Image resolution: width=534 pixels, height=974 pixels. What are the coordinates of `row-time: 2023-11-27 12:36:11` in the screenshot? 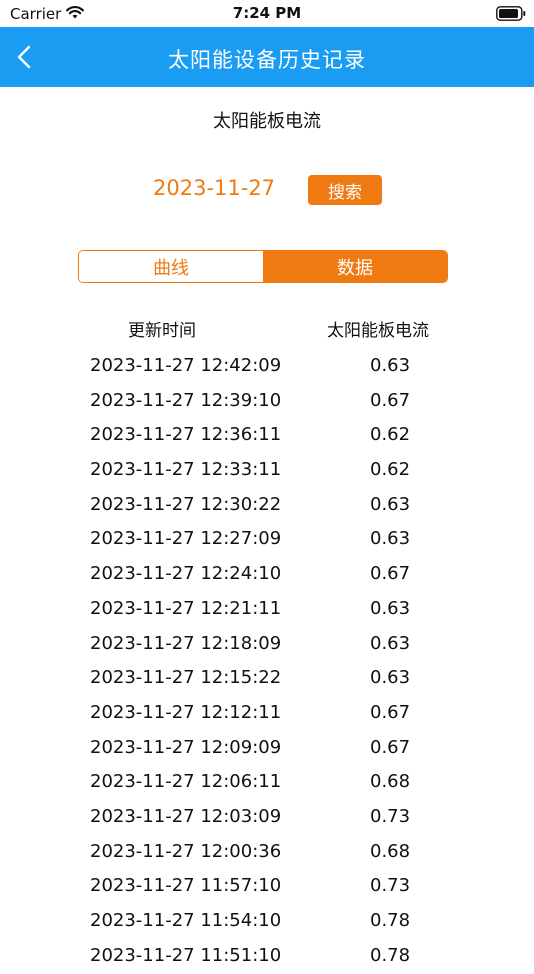 It's located at (186, 435).